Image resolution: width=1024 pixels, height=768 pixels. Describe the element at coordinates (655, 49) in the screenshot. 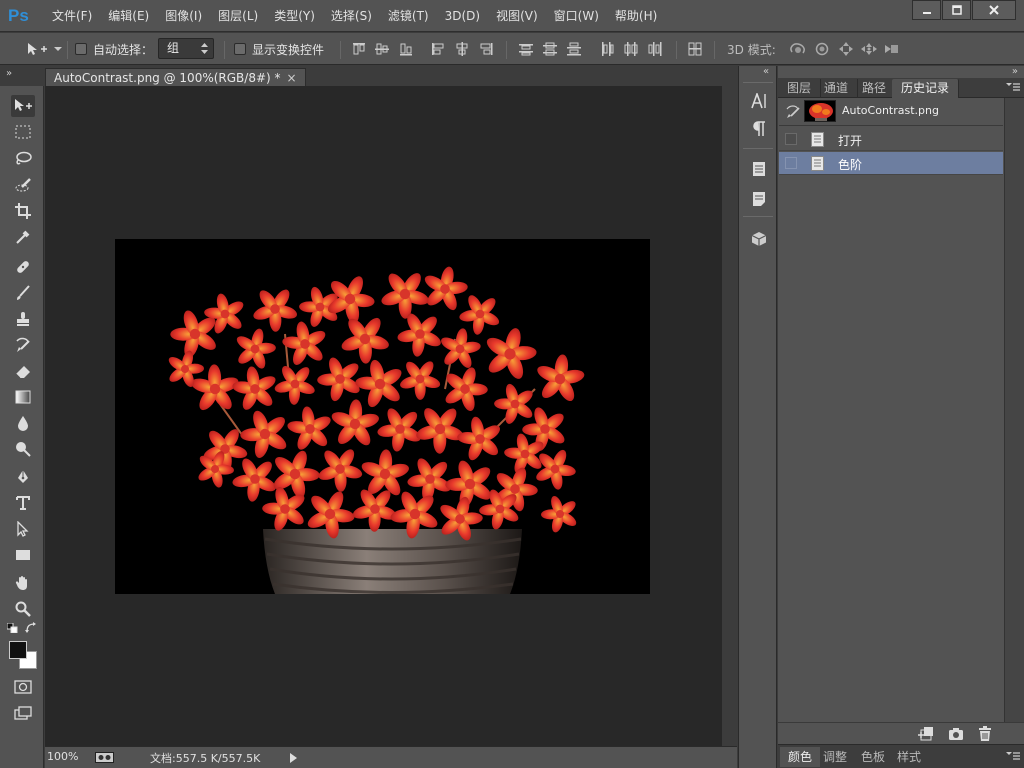

I see `distribute-right-icon` at that location.